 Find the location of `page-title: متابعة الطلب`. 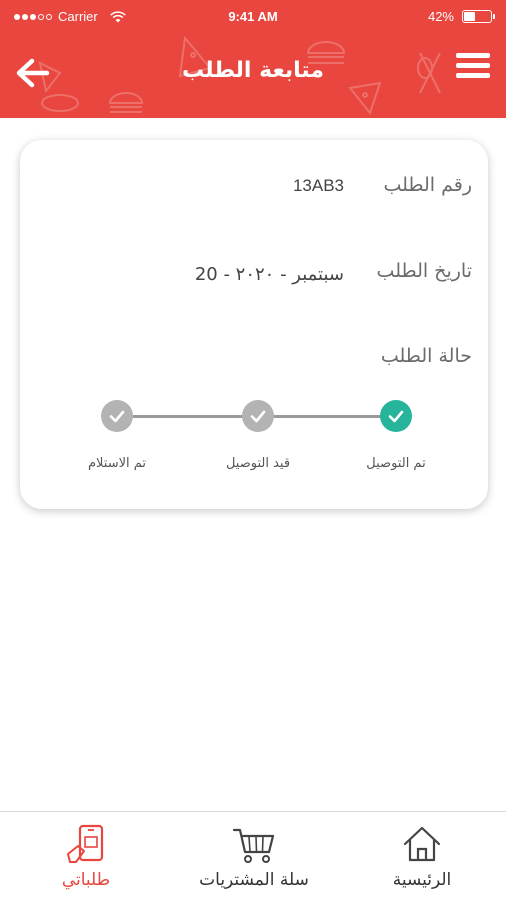

page-title: متابعة الطلب is located at coordinates (253, 70).